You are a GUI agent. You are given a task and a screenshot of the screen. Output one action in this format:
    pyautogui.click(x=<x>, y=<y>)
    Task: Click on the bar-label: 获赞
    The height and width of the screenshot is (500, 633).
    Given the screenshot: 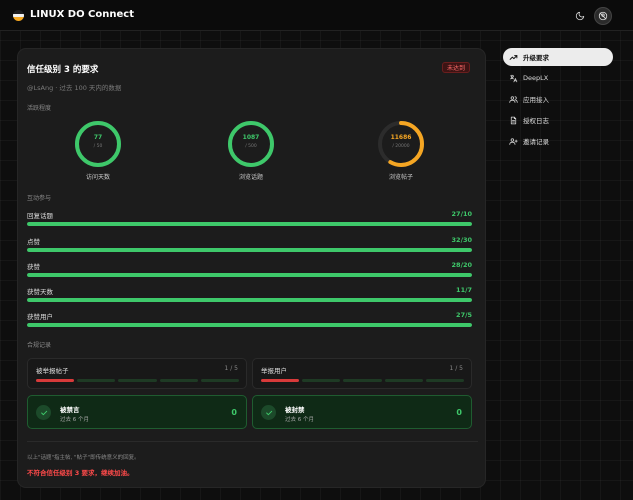 What is the action you would take?
    pyautogui.click(x=33, y=267)
    